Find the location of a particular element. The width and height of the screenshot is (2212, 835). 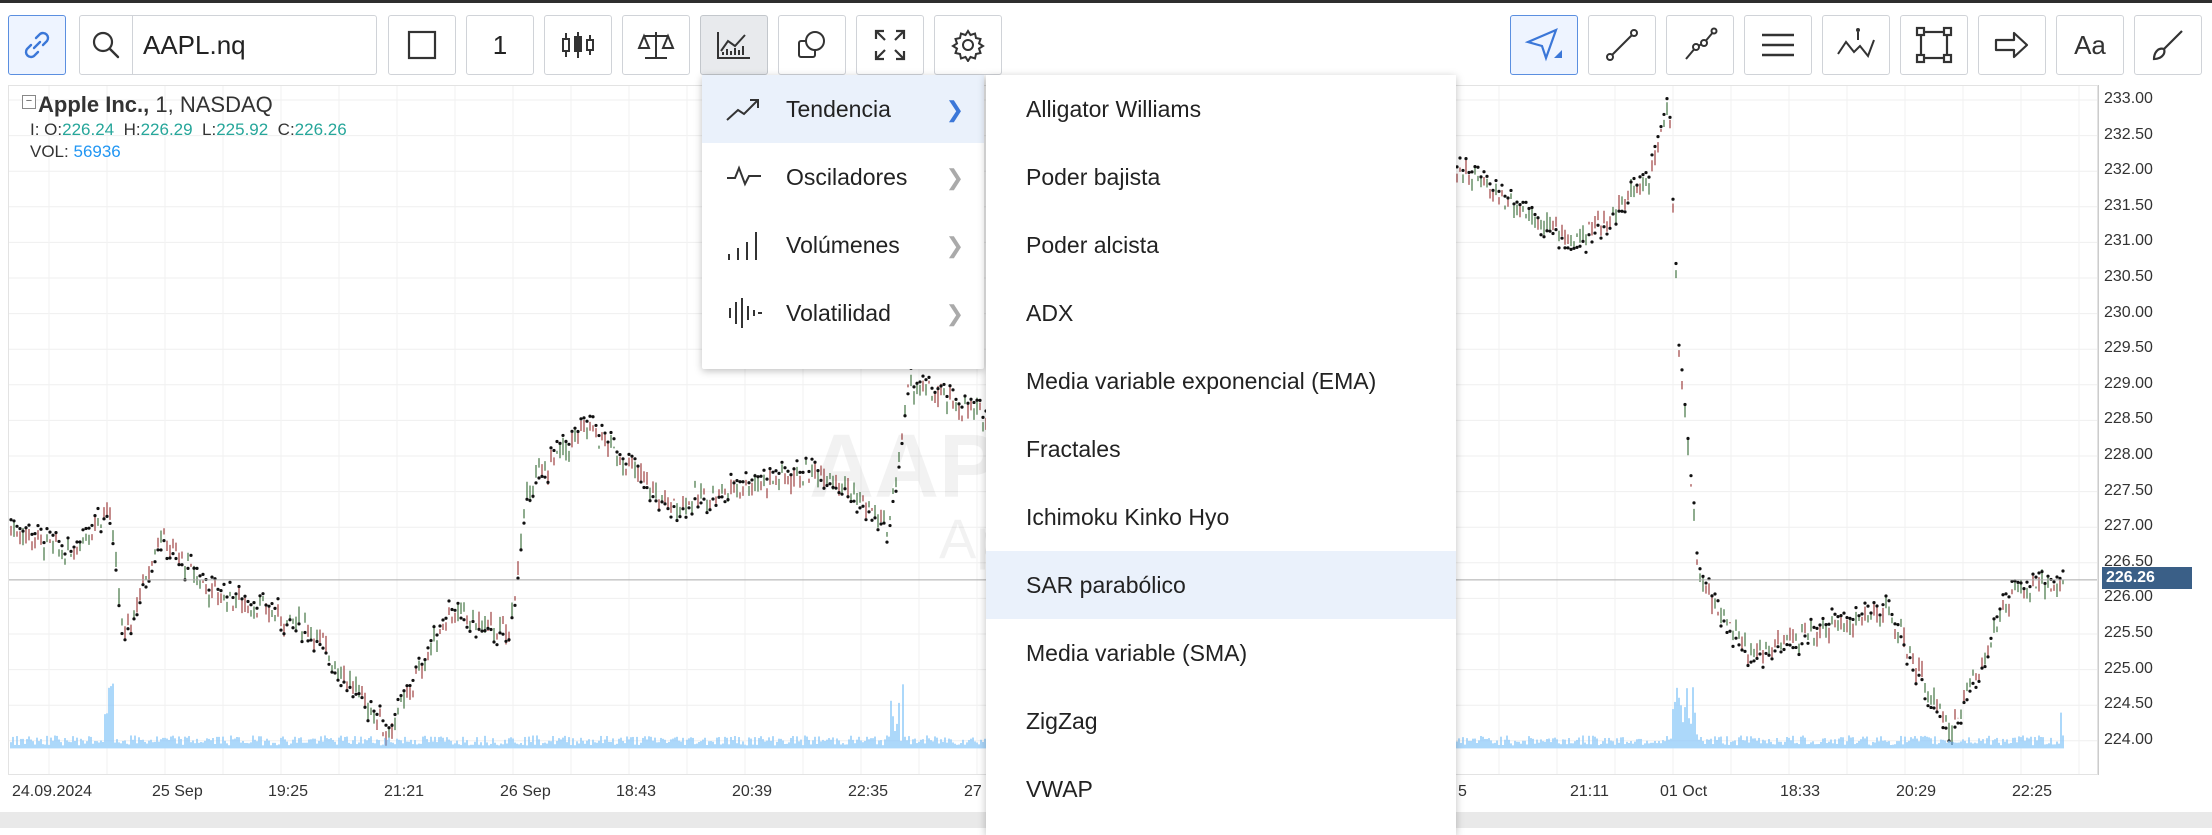

indicator-fractales: Fractales is located at coordinates (1221, 449).